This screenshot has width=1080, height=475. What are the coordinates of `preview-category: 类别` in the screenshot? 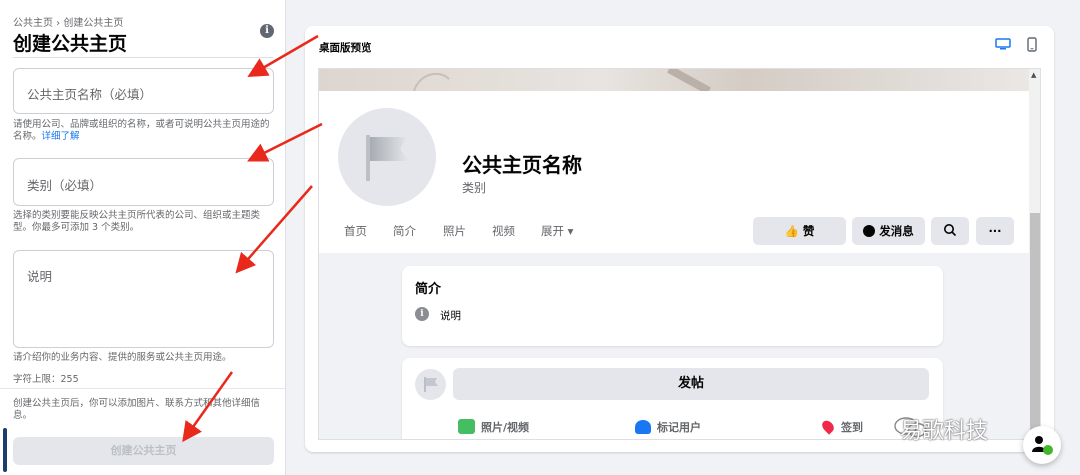 It's located at (474, 188).